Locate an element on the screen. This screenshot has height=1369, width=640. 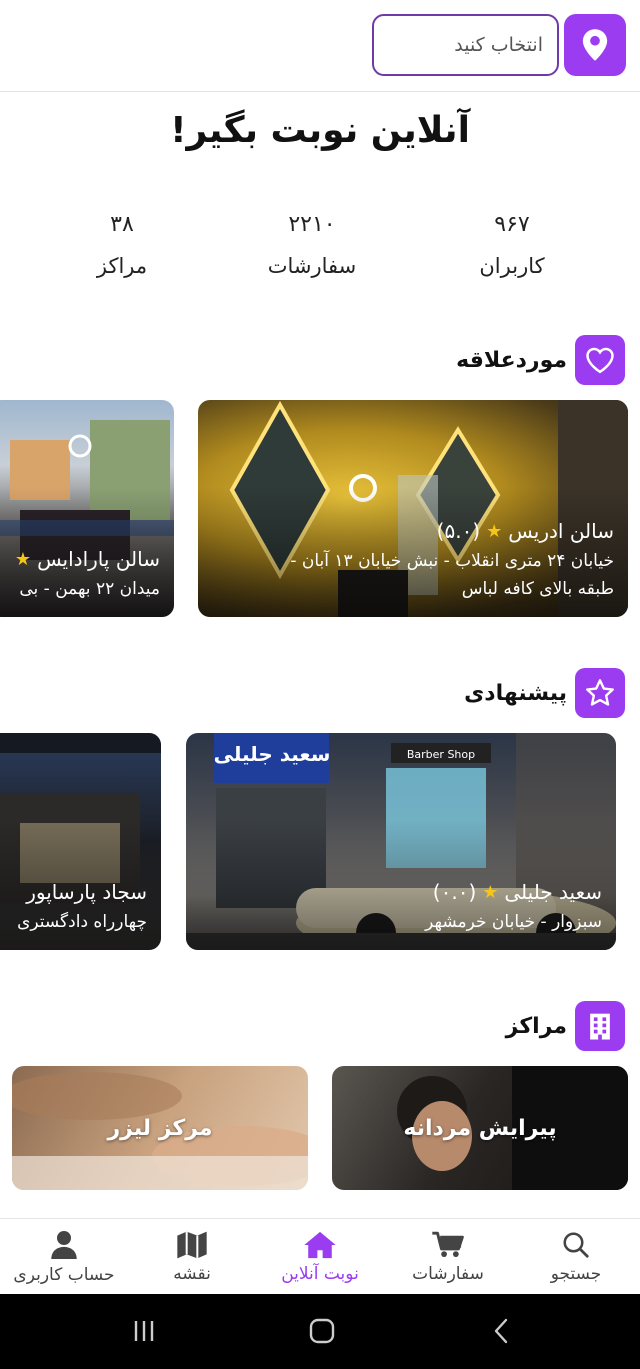
nav-orders: سفارشات is located at coordinates (448, 1257).